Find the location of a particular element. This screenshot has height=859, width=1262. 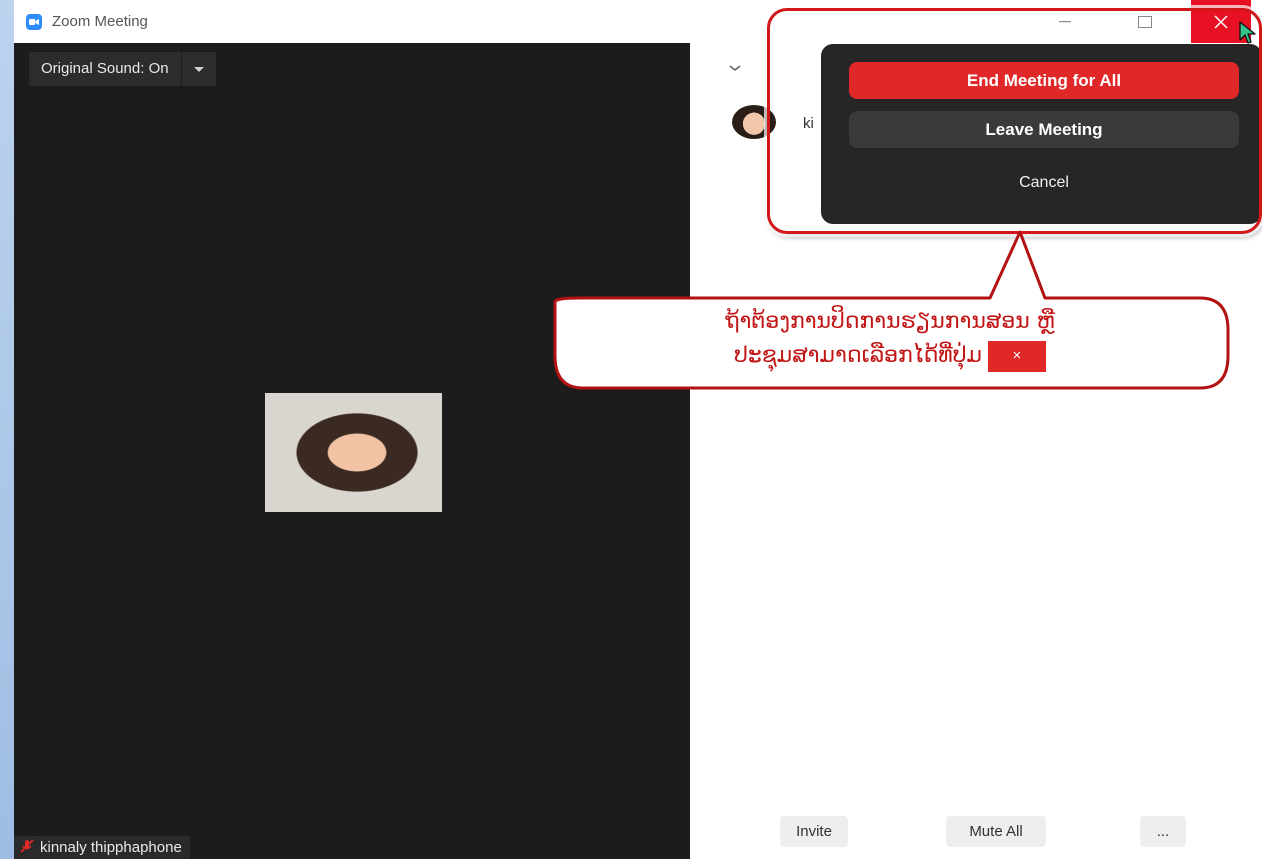

callout-line-2-row: ປະຊຸມສາມາດເລືອກໄດ້ທີ່ປຸ່ມ × is located at coordinates (890, 356).